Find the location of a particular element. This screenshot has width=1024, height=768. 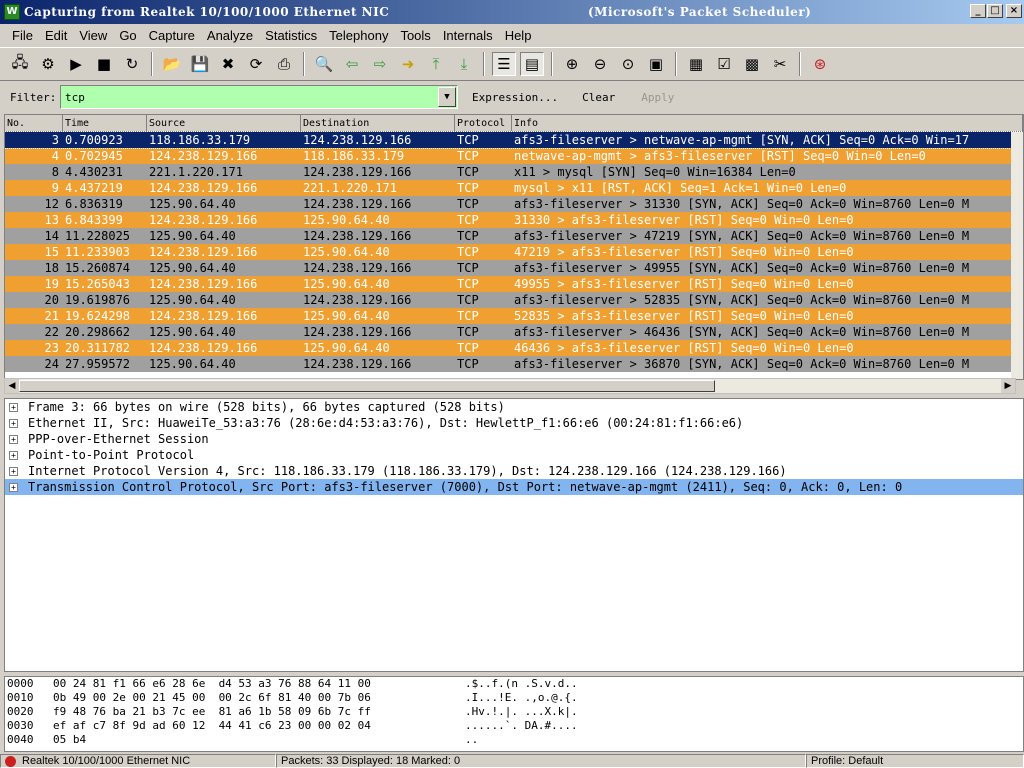

maximize-icon: □ is located at coordinates (995, 11).